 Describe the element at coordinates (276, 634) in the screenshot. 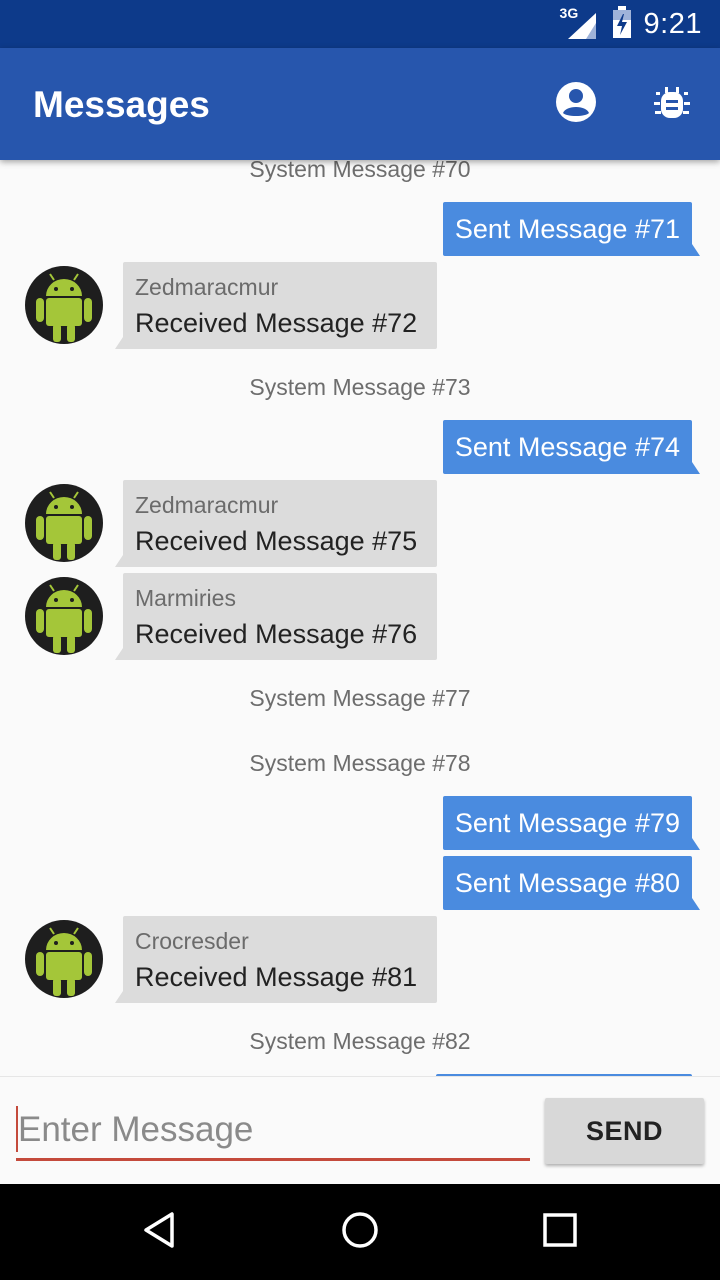

I see `message-text: Received Message #76` at that location.